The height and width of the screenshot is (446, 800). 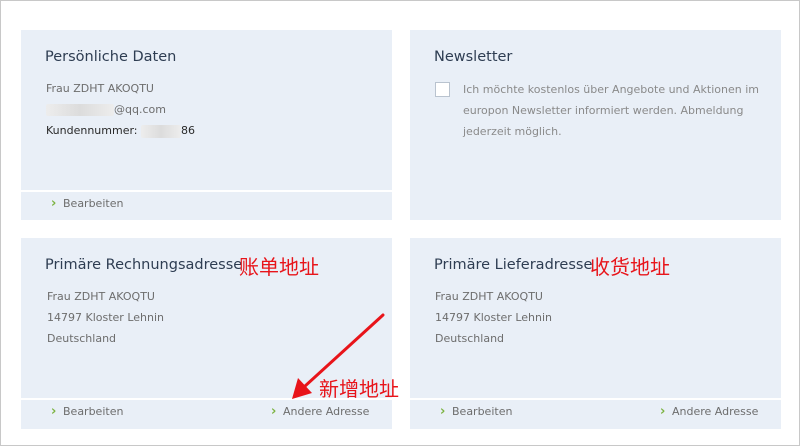 What do you see at coordinates (92, 130) in the screenshot?
I see `customer-number-label: Kundennummer:` at bounding box center [92, 130].